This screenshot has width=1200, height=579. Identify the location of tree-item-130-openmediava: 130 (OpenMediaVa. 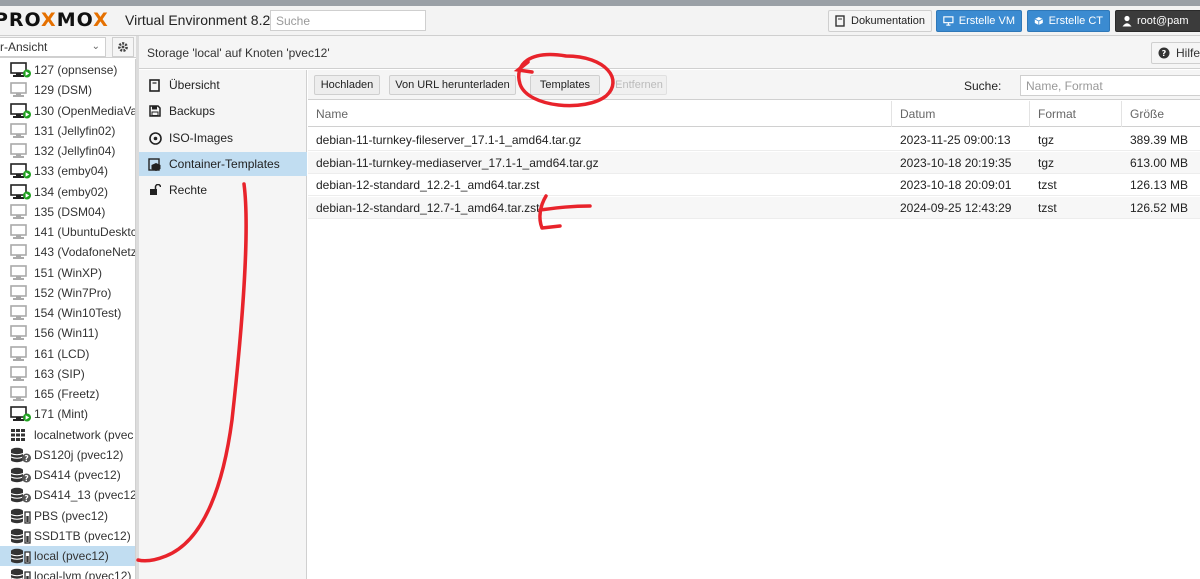
(67, 111).